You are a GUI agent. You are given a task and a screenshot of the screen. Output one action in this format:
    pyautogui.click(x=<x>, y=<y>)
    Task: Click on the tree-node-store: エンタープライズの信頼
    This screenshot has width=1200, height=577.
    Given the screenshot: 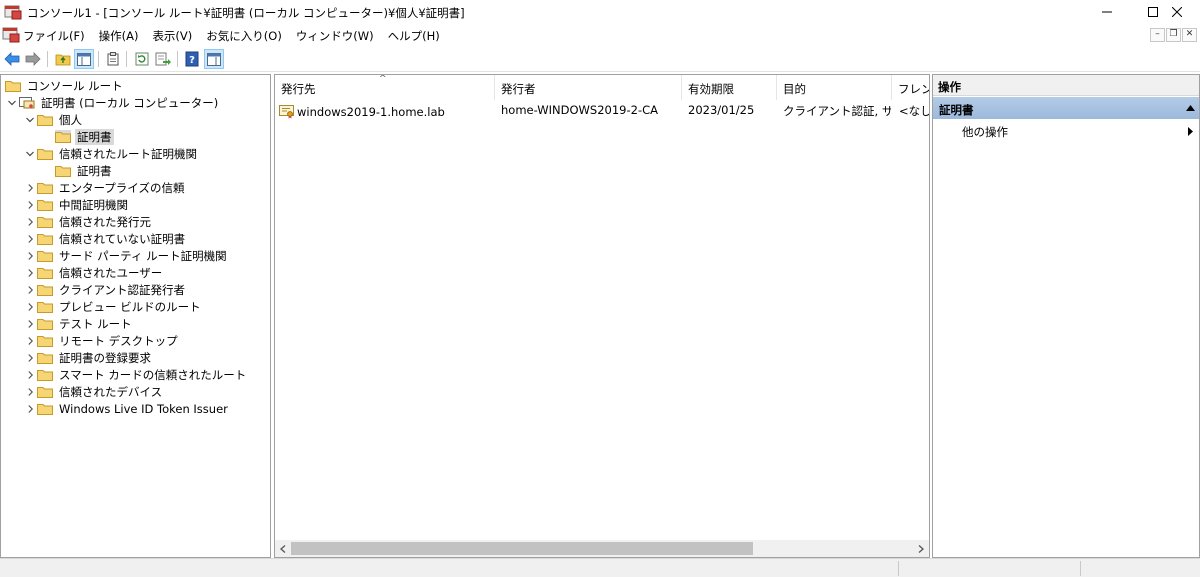 What is the action you would take?
    pyautogui.click(x=104, y=187)
    